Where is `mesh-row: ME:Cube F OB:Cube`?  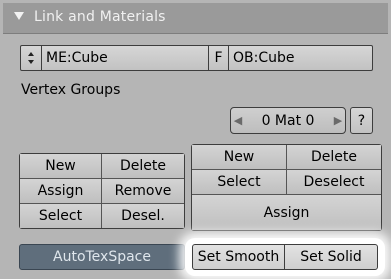
mesh-row: ME:Cube F OB:Cube is located at coordinates (196, 58).